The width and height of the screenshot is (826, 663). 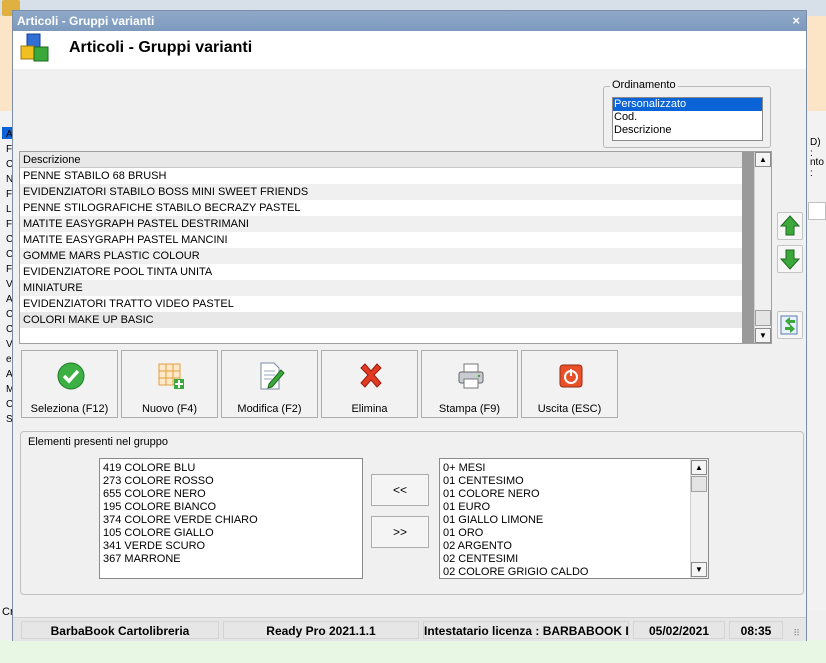 I want to click on list-item: 01 EURO, so click(x=574, y=507).